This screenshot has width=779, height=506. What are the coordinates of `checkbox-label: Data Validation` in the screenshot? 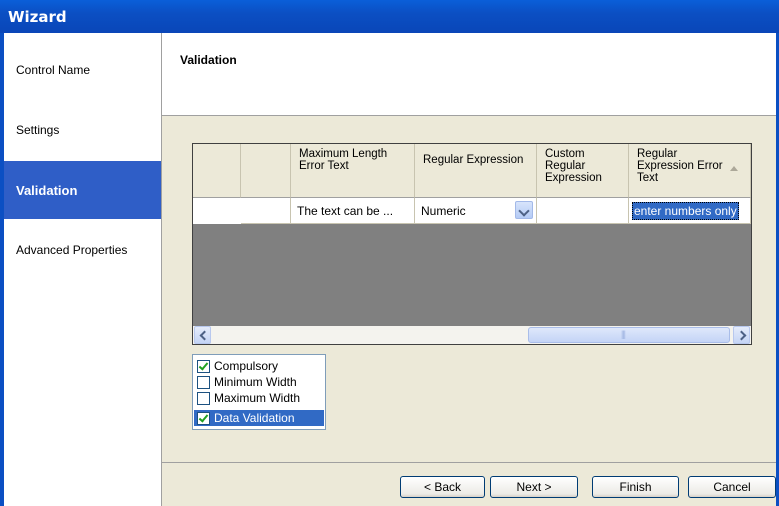 It's located at (254, 418).